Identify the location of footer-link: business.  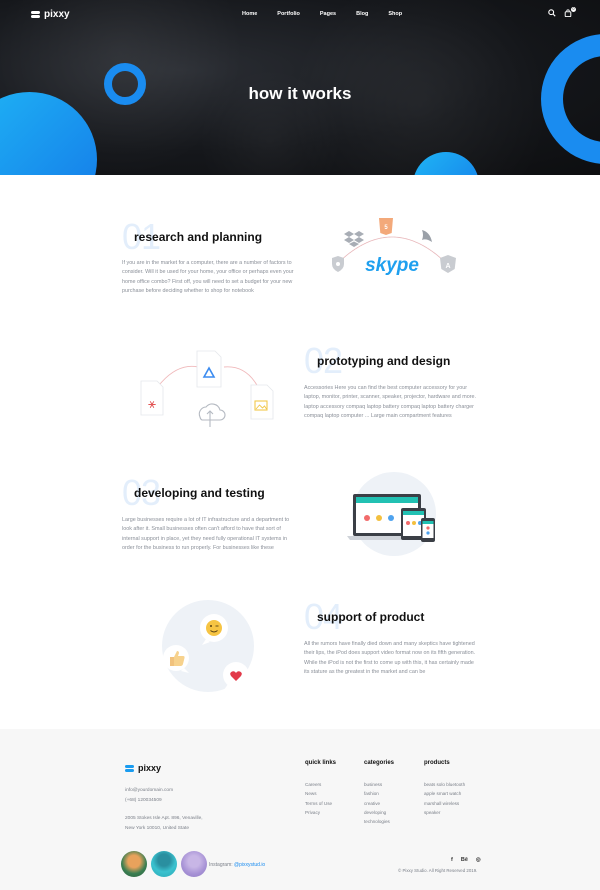
(379, 784).